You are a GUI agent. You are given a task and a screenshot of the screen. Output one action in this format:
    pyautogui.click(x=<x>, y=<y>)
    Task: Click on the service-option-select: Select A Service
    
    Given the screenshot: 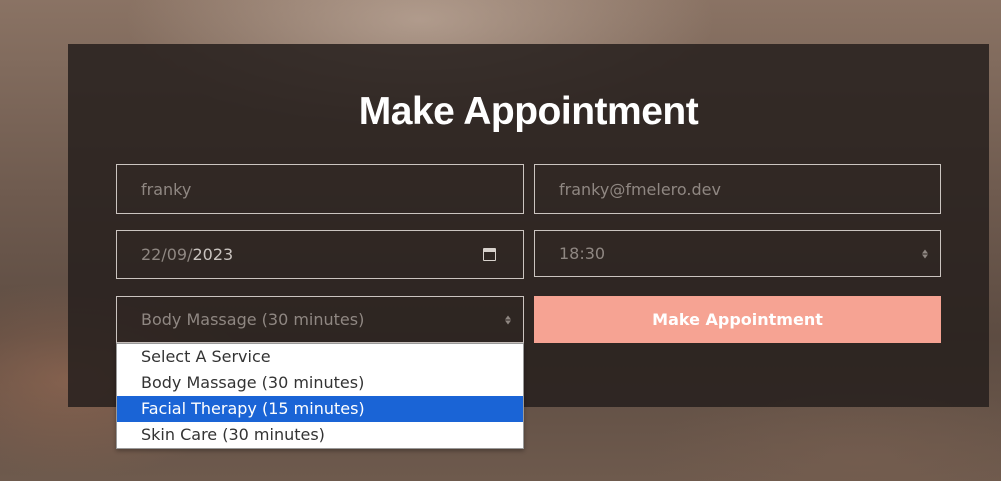 What is the action you would take?
    pyautogui.click(x=320, y=357)
    